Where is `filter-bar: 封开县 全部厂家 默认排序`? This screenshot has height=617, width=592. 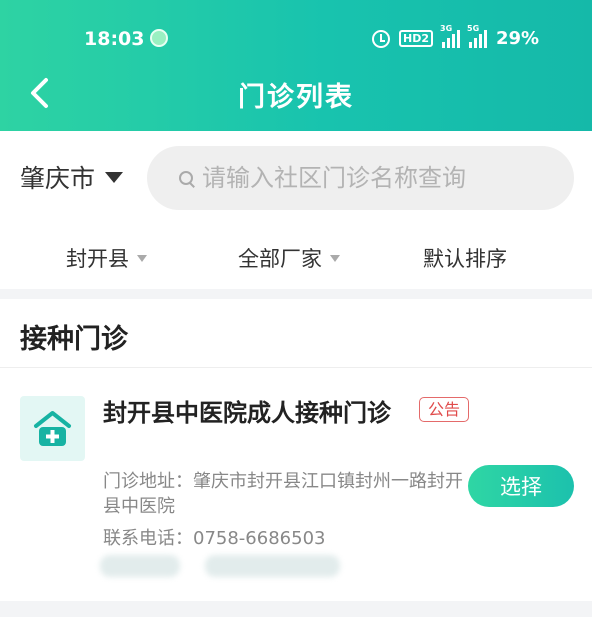
filter-bar: 封开县 全部厂家 默认排序 is located at coordinates (296, 256).